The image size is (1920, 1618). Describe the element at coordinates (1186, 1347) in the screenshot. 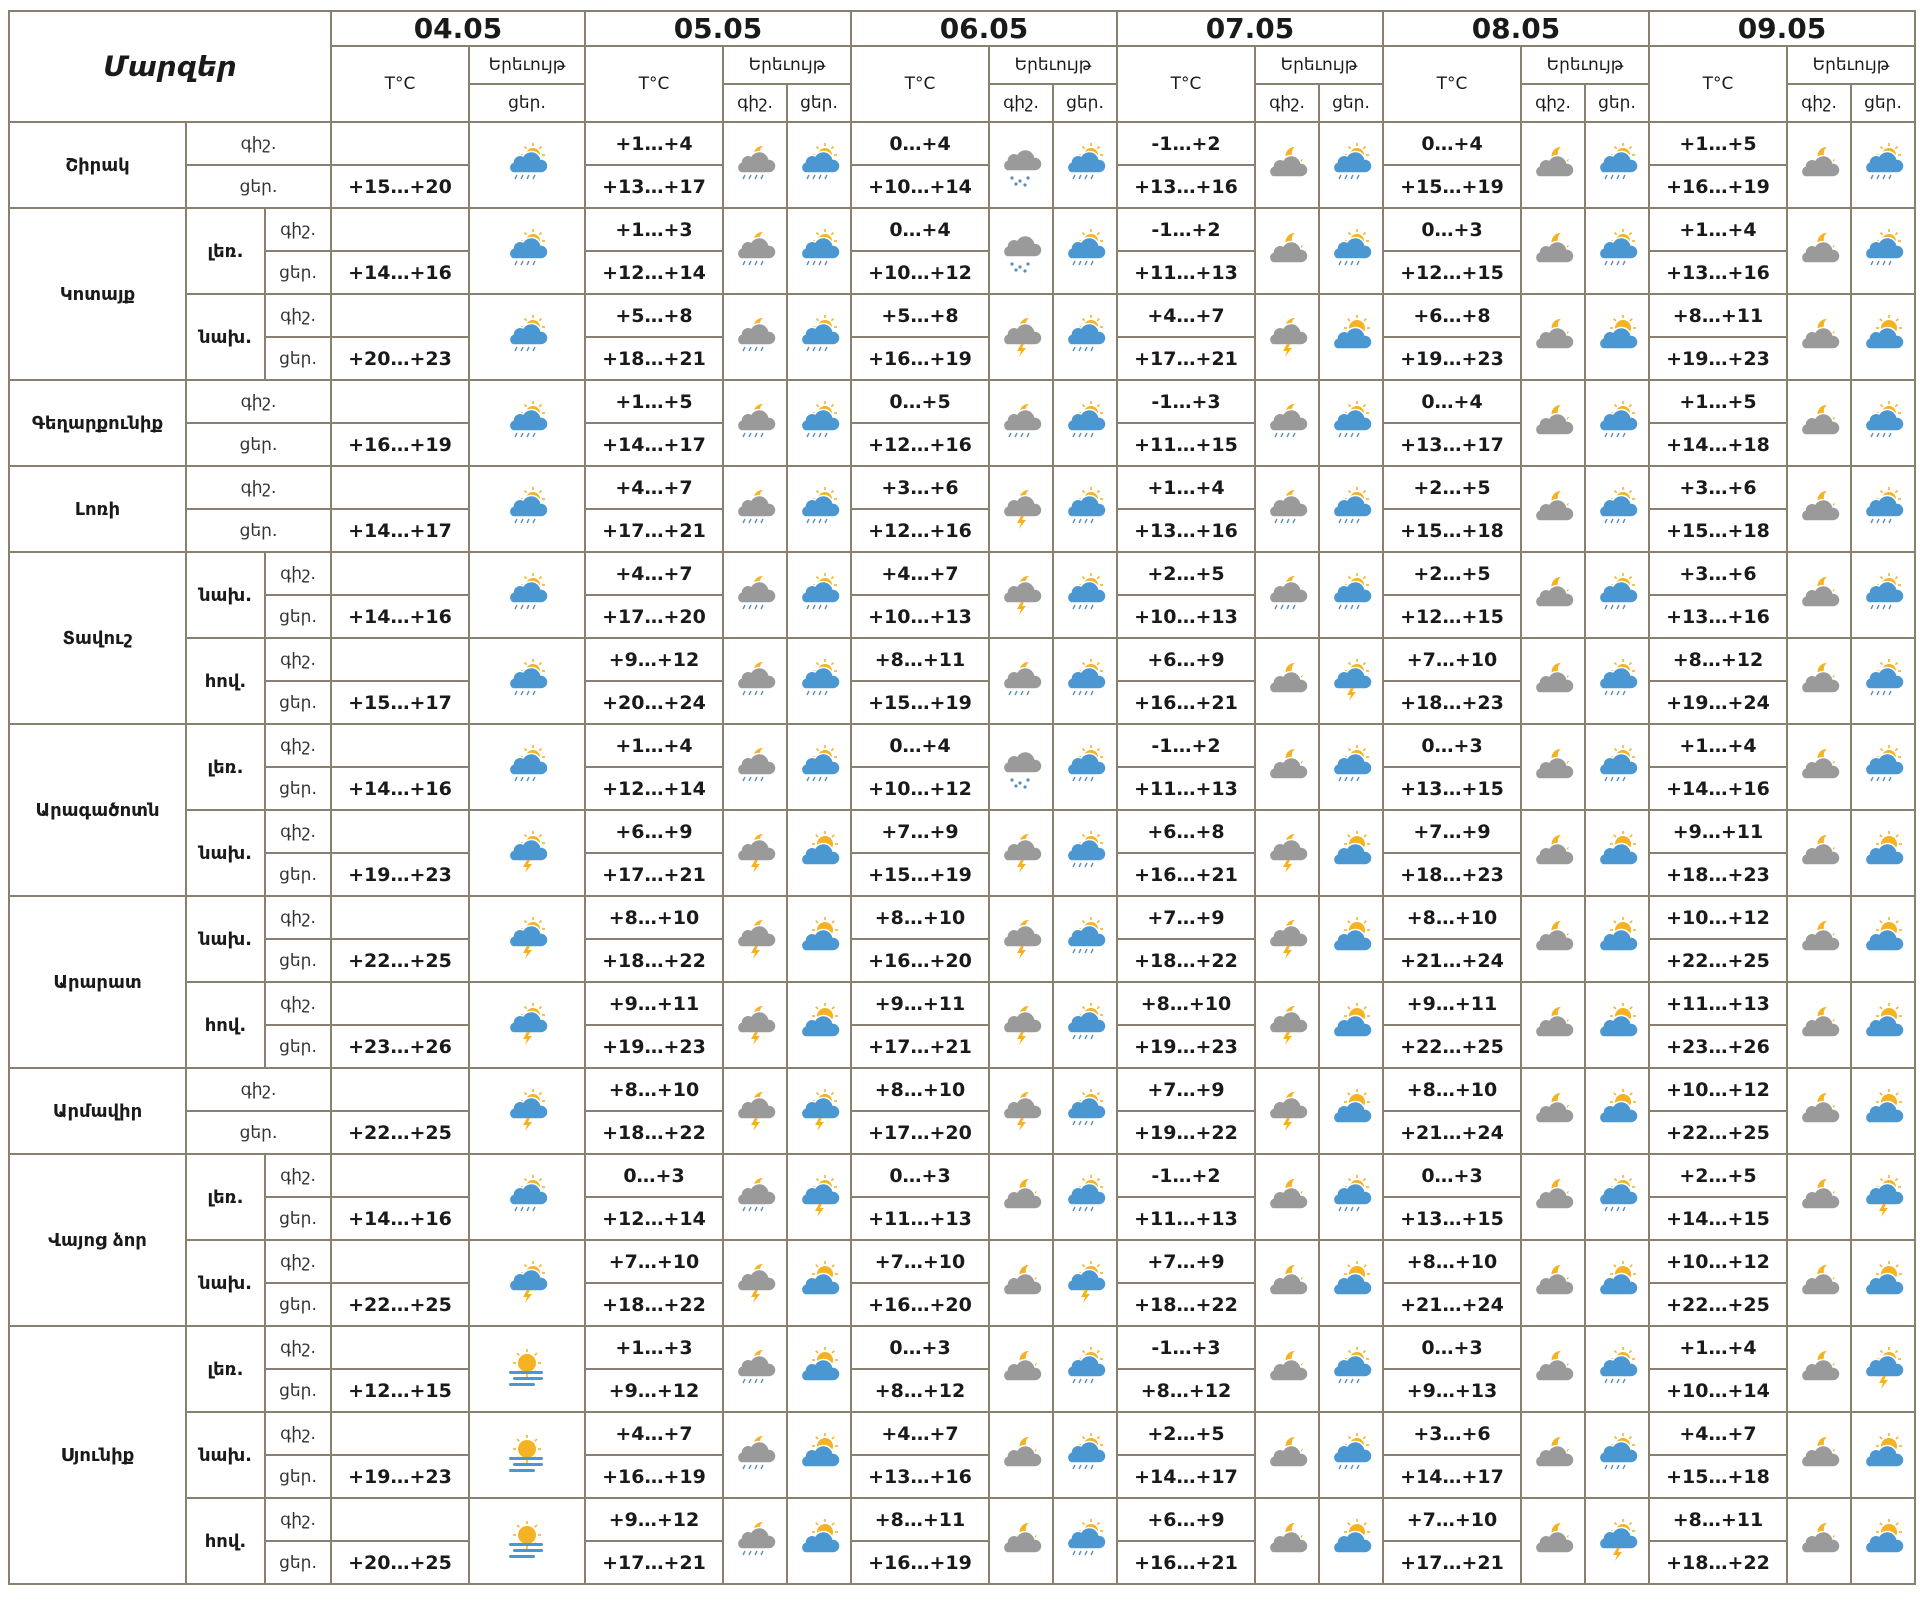

I see `night-temp: -1…+3` at that location.